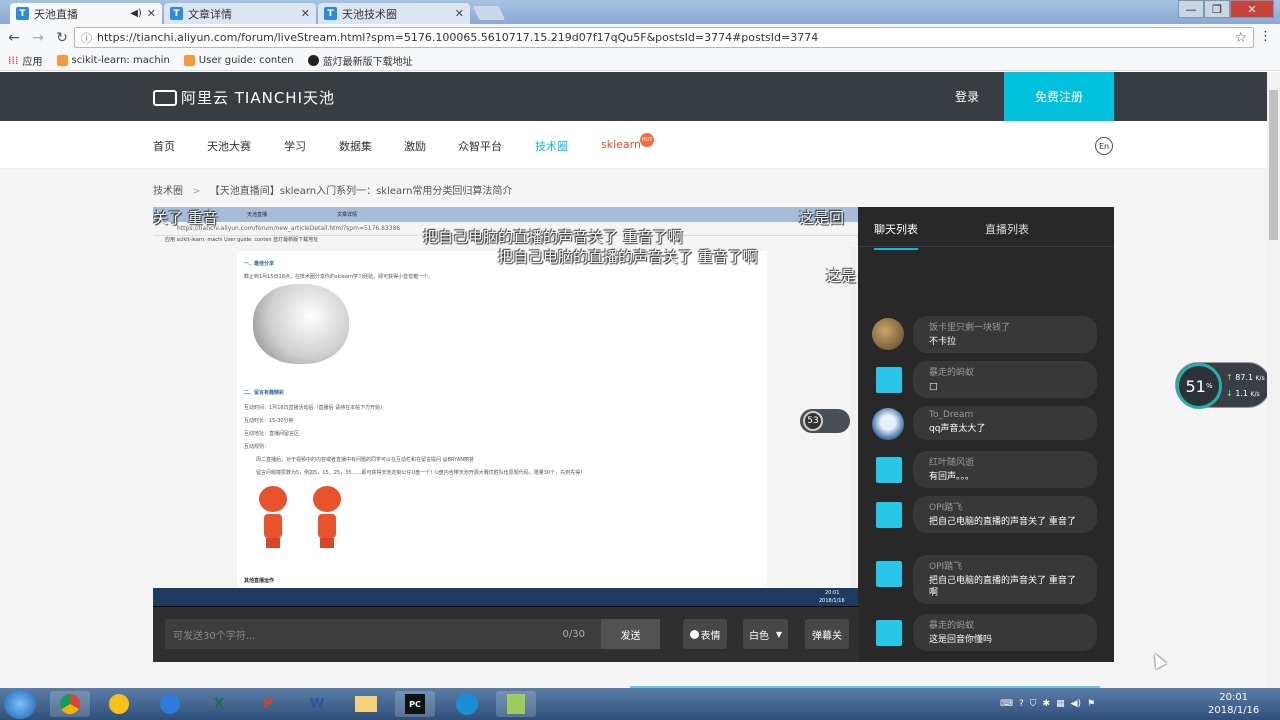  I want to click on chat-bubble: 饭卡里只剩一块钱了 不卡拉, so click(1005, 334).